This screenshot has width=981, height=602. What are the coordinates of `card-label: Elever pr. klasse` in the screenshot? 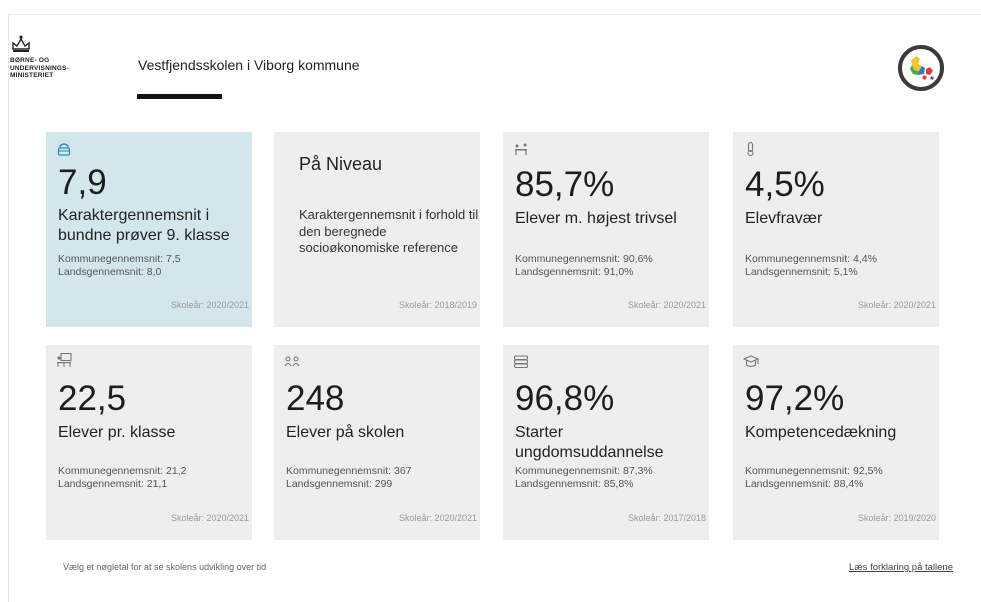 It's located at (117, 432).